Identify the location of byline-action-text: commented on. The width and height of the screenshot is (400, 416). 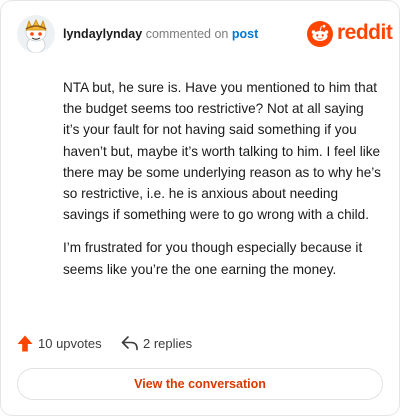
(187, 34).